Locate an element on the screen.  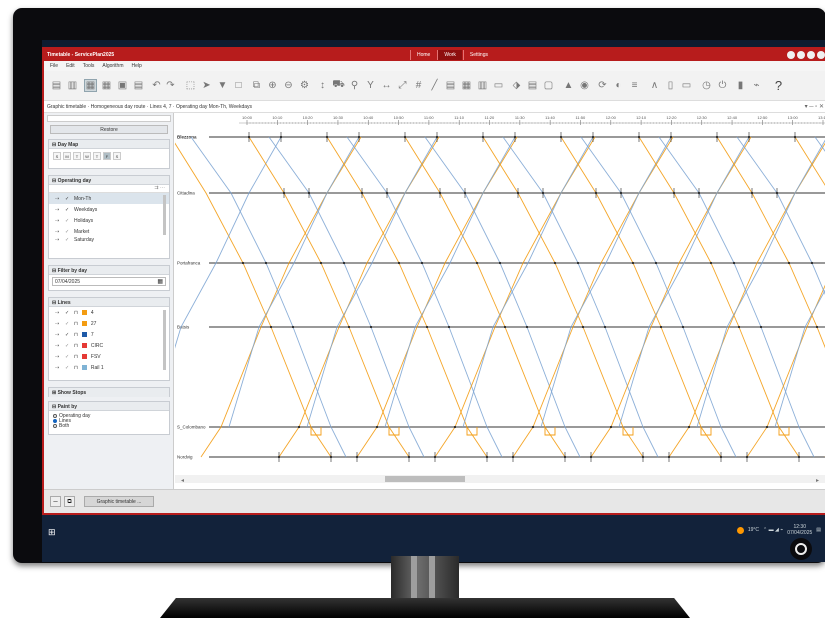
lock-icon: ⊓ is located at coordinates (76, 335).